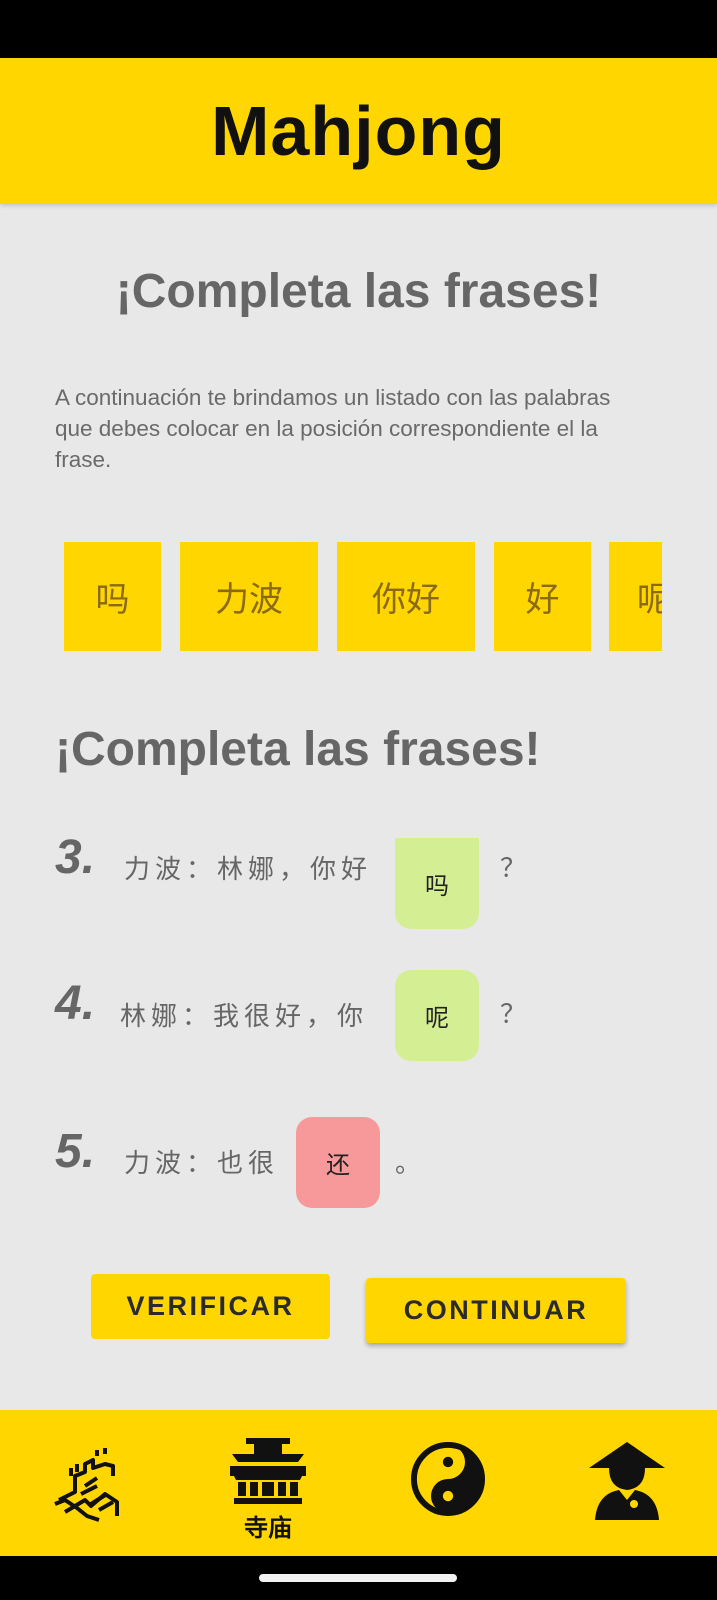 This screenshot has width=717, height=1600. I want to click on word-tile: 力波, so click(249, 596).